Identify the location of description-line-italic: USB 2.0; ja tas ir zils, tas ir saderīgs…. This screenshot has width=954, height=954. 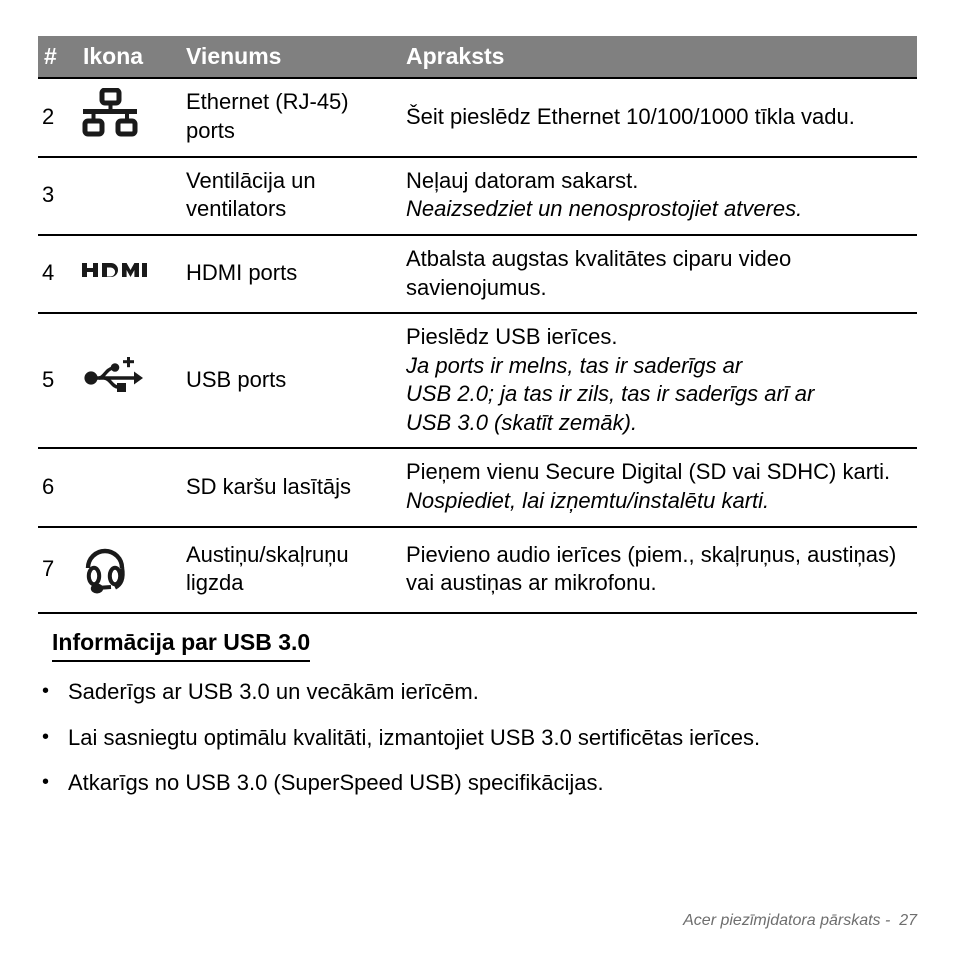
(610, 394).